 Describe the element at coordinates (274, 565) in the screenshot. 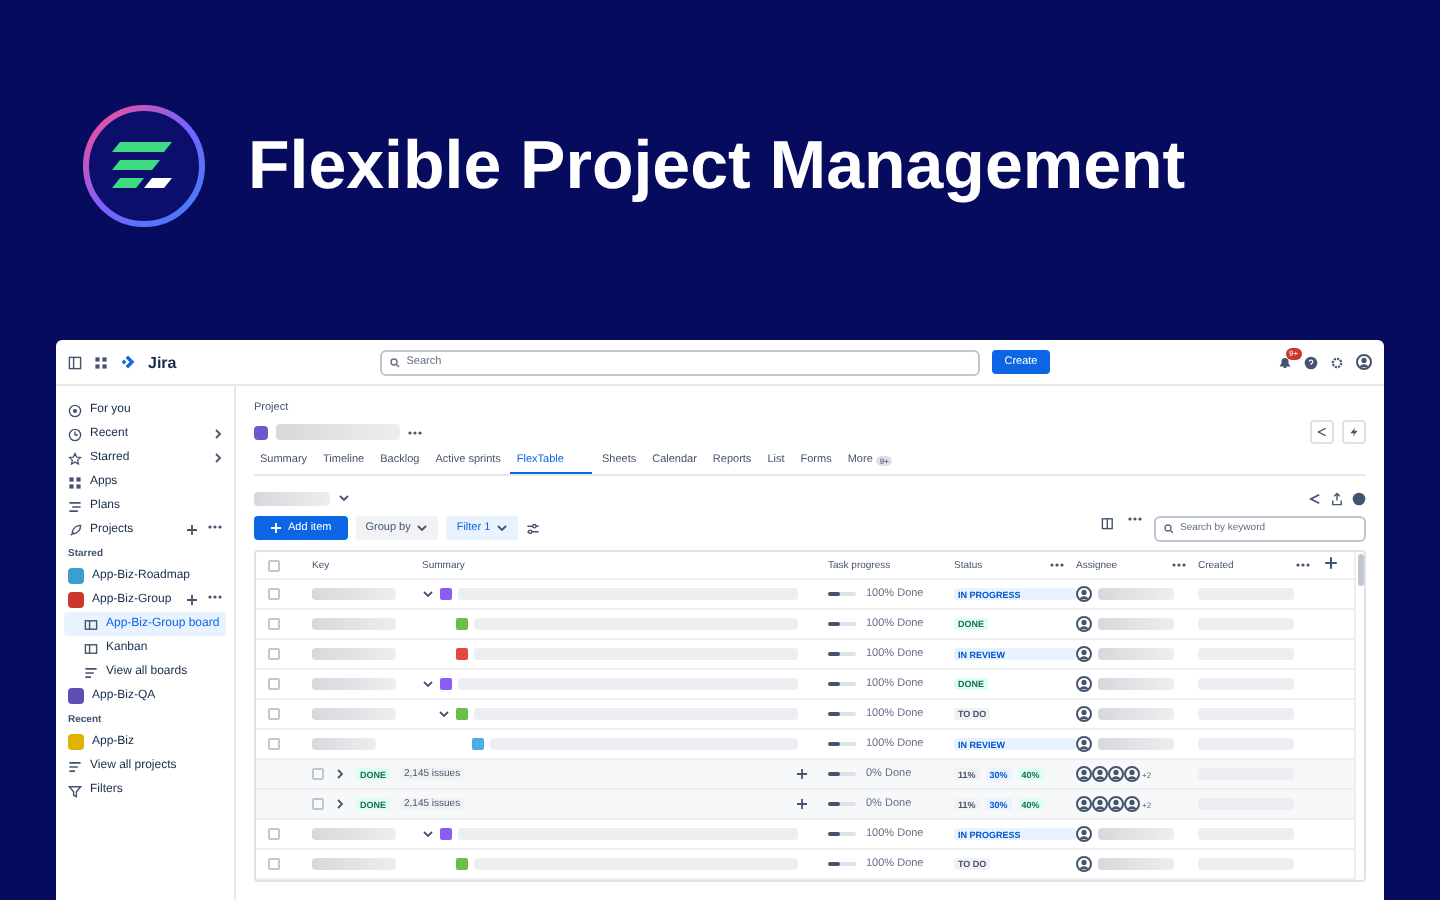

I see `select-all-checkbox` at that location.